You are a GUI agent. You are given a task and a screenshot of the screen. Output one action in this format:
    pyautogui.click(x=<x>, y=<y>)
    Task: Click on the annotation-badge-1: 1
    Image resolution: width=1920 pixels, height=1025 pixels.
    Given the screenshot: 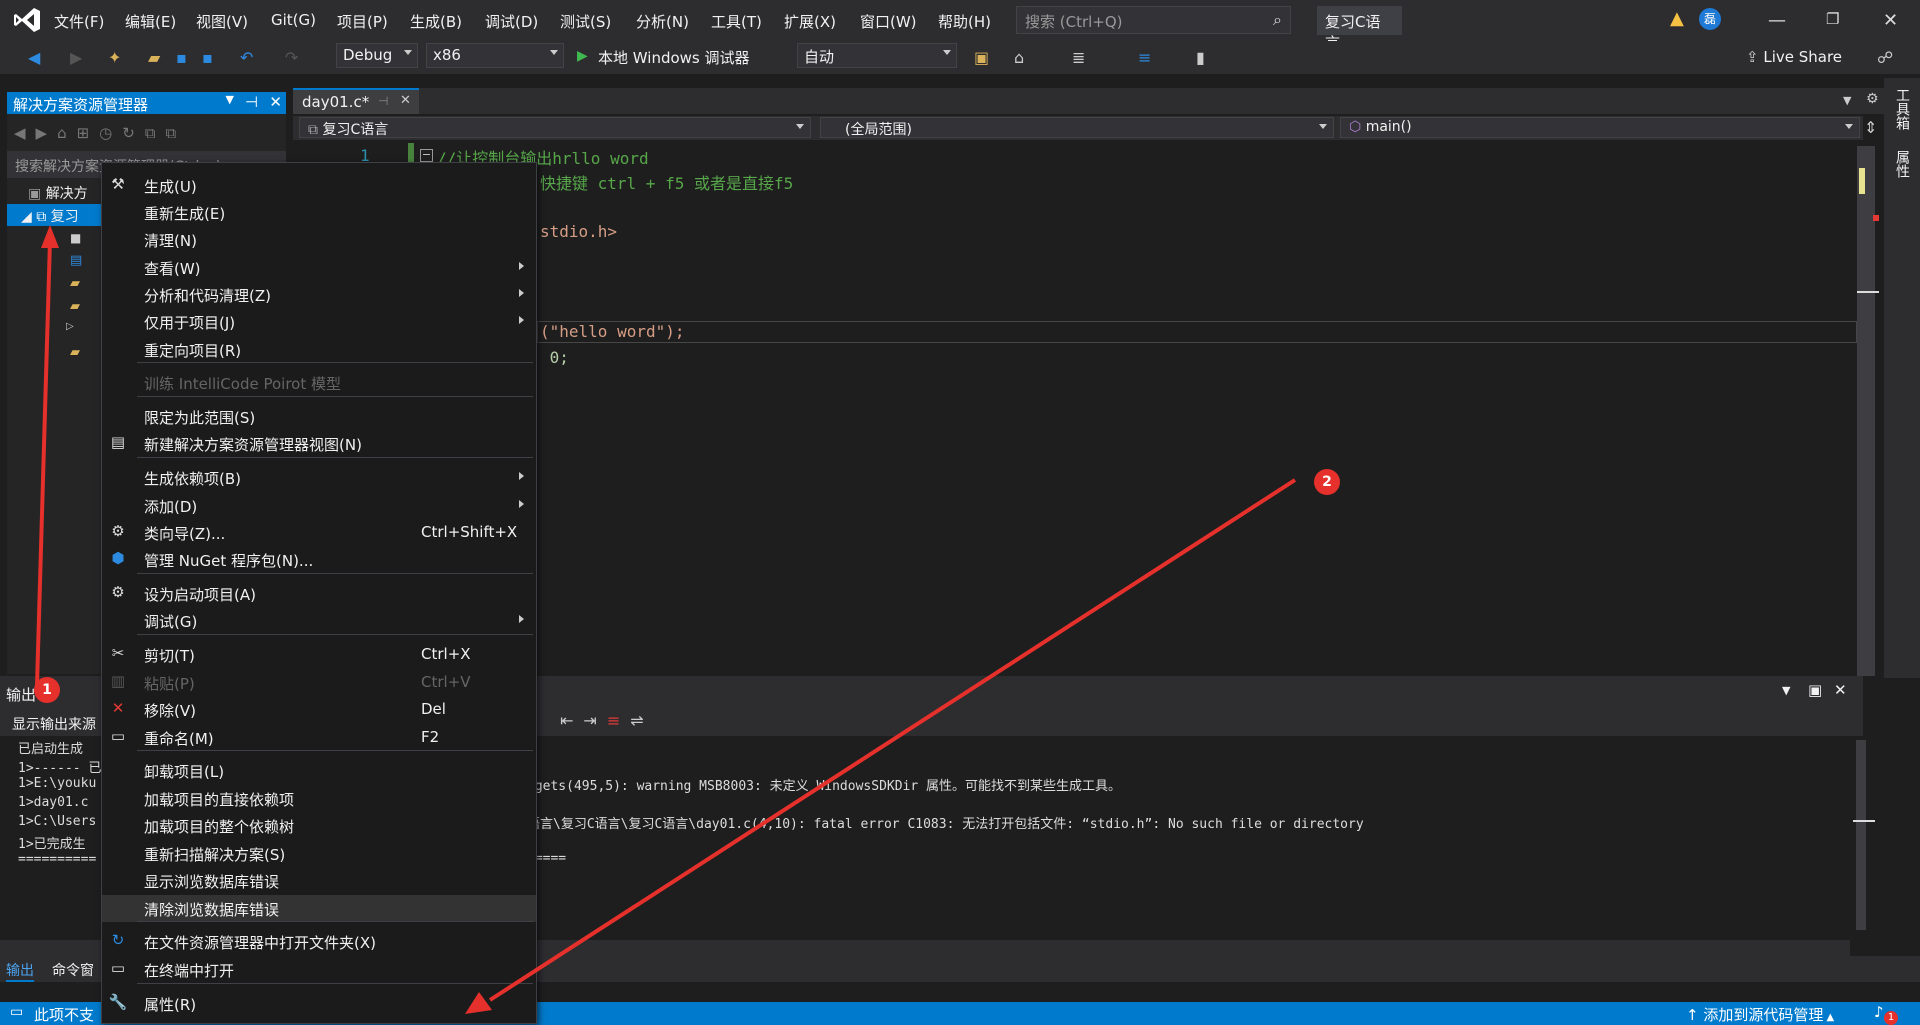 What is the action you would take?
    pyautogui.click(x=47, y=690)
    